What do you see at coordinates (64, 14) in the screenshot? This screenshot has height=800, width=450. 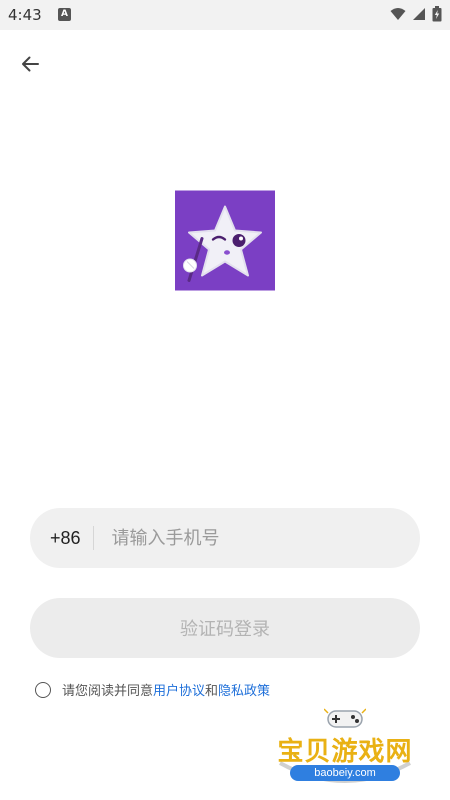 I see `notification-icon: A` at bounding box center [64, 14].